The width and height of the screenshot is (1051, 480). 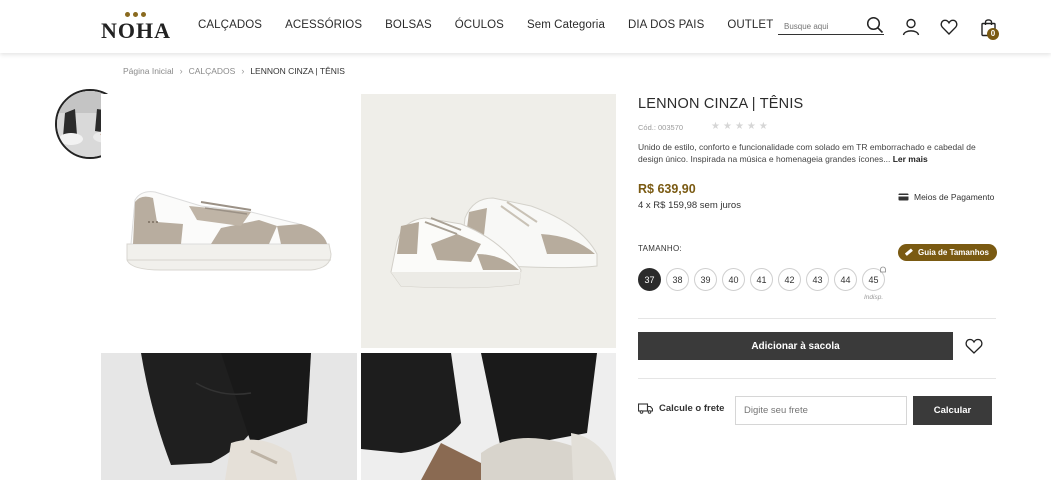 What do you see at coordinates (750, 25) in the screenshot?
I see `nav-outlet: OUTLET` at bounding box center [750, 25].